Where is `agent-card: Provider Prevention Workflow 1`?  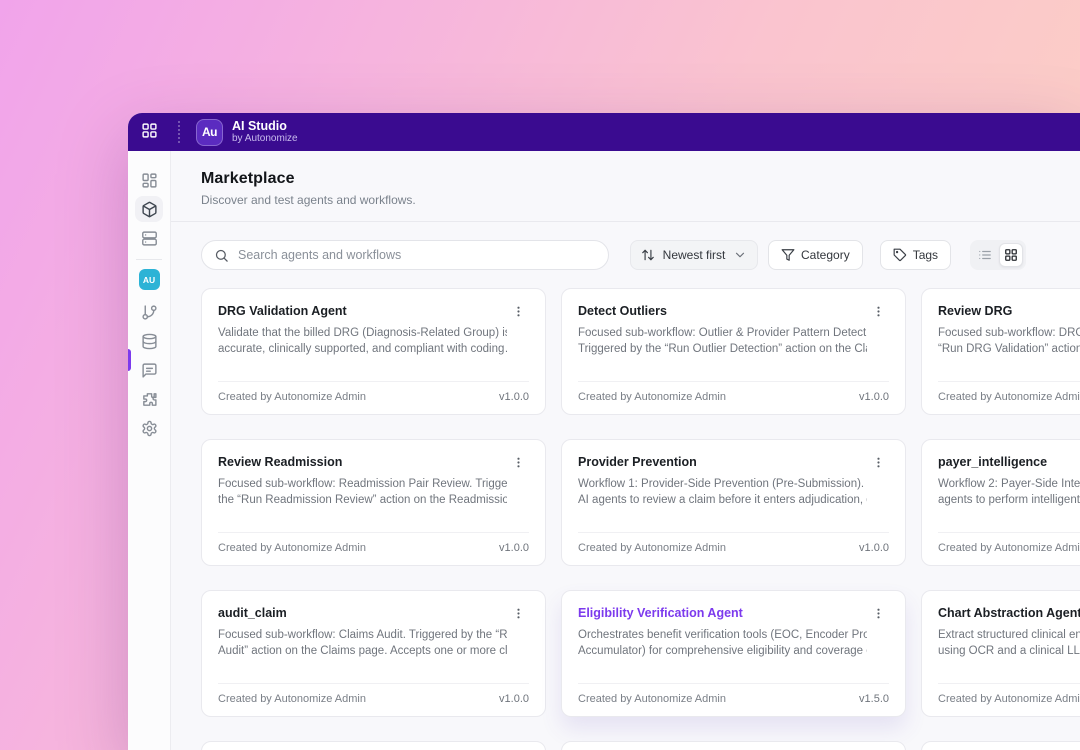 agent-card: Provider Prevention Workflow 1 is located at coordinates (733, 502).